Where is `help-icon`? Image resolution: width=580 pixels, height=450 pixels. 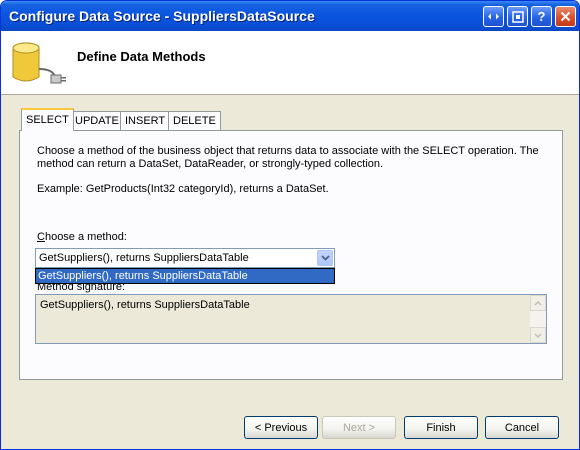
help-icon is located at coordinates (493, 16).